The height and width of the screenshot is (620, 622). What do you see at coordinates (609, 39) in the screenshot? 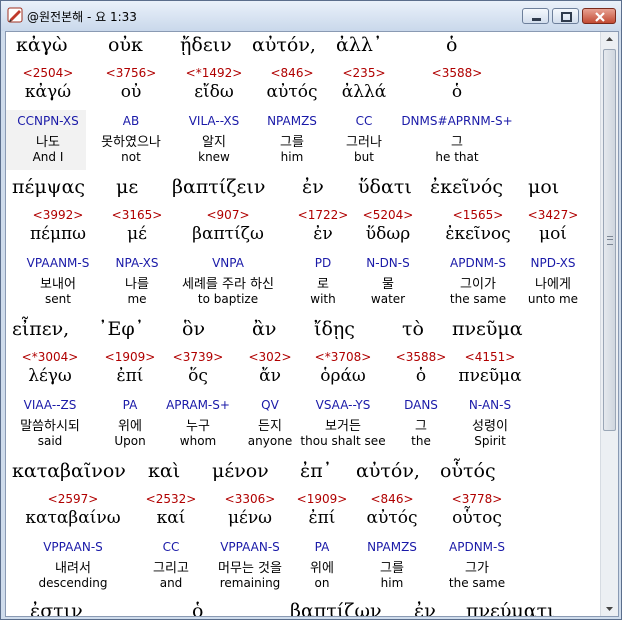
I see `scroll-up-icon` at bounding box center [609, 39].